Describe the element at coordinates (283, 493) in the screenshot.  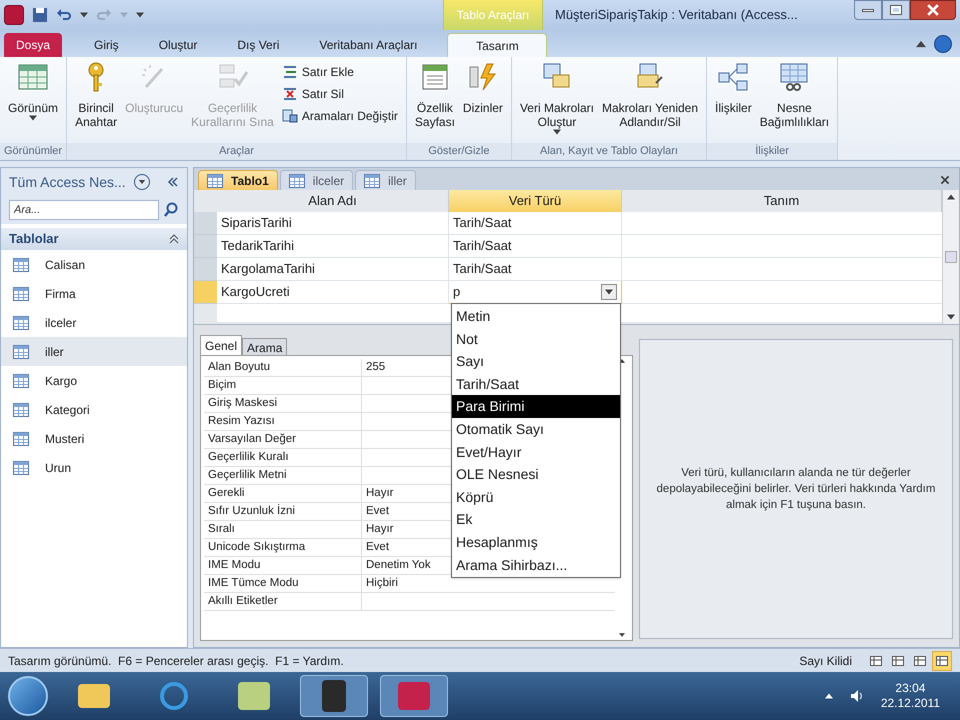
I see `property-label: Gerekli` at that location.